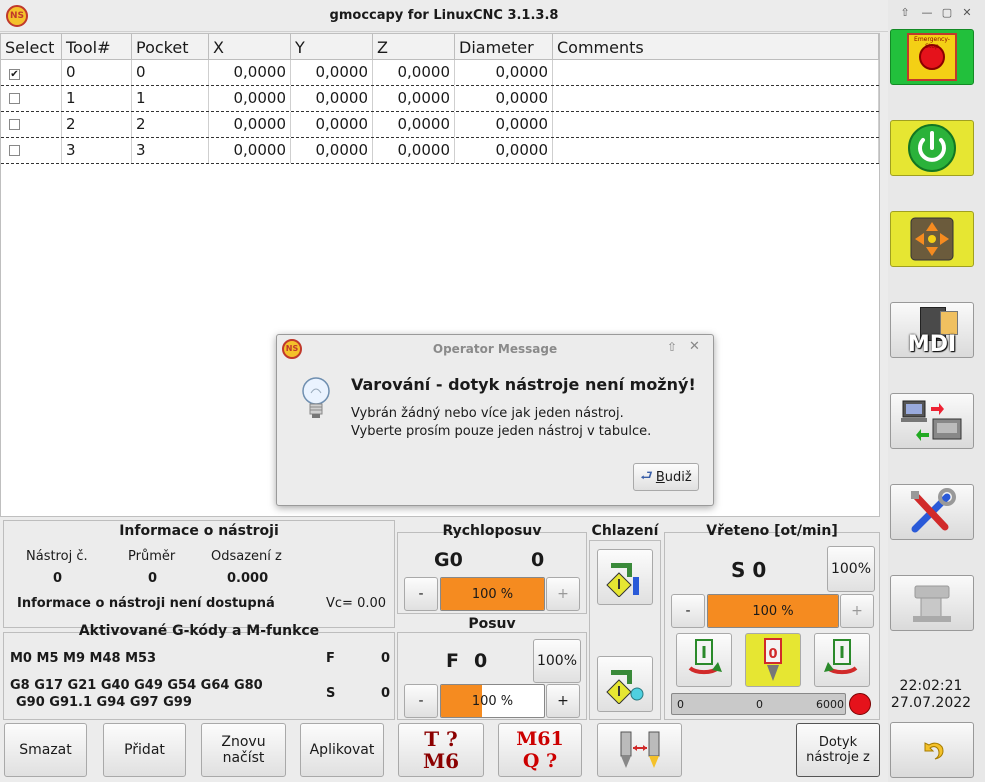  What do you see at coordinates (144, 750) in the screenshot?
I see `add-tool-button: Přidat` at bounding box center [144, 750].